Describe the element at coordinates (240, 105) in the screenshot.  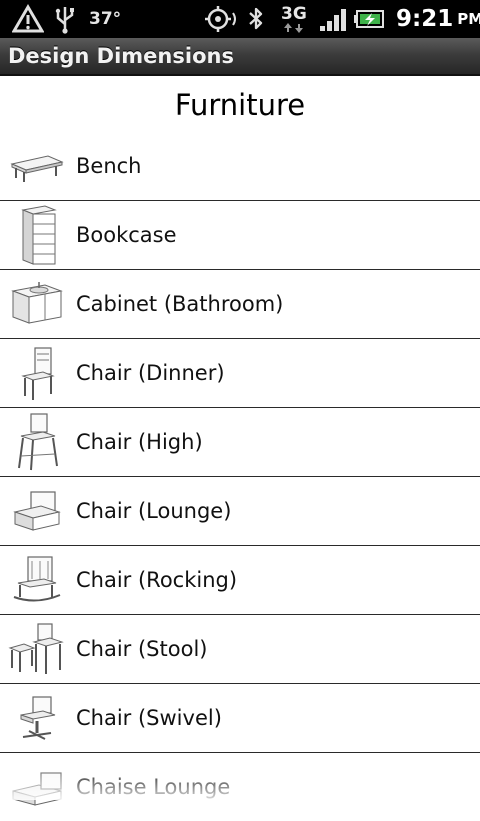
I see `page-title: Furniture` at that location.